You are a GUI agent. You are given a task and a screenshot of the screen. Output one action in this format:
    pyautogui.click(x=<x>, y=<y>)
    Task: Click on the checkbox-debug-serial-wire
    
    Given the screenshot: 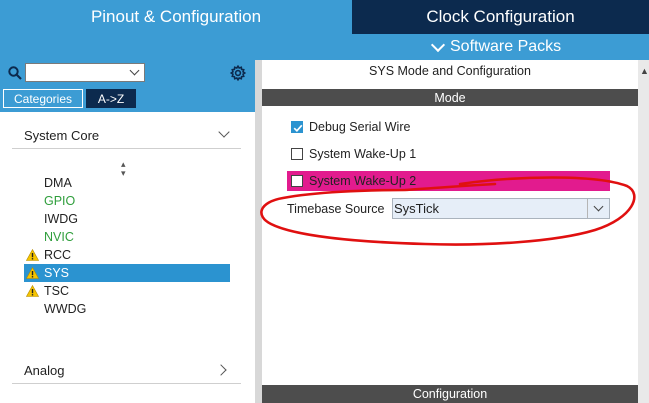 What is the action you would take?
    pyautogui.click(x=297, y=127)
    